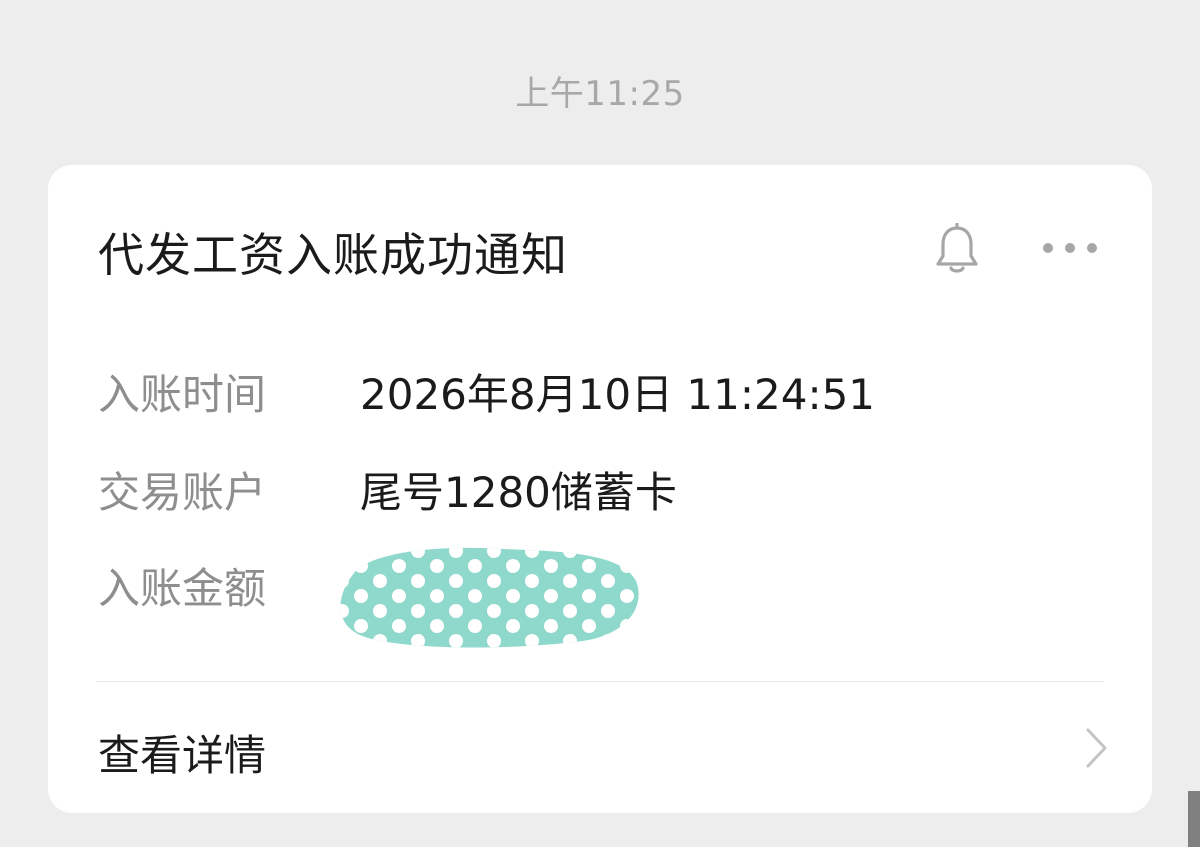 The height and width of the screenshot is (847, 1200). Describe the element at coordinates (1194, 819) in the screenshot. I see `scrollbar-thumb` at that location.